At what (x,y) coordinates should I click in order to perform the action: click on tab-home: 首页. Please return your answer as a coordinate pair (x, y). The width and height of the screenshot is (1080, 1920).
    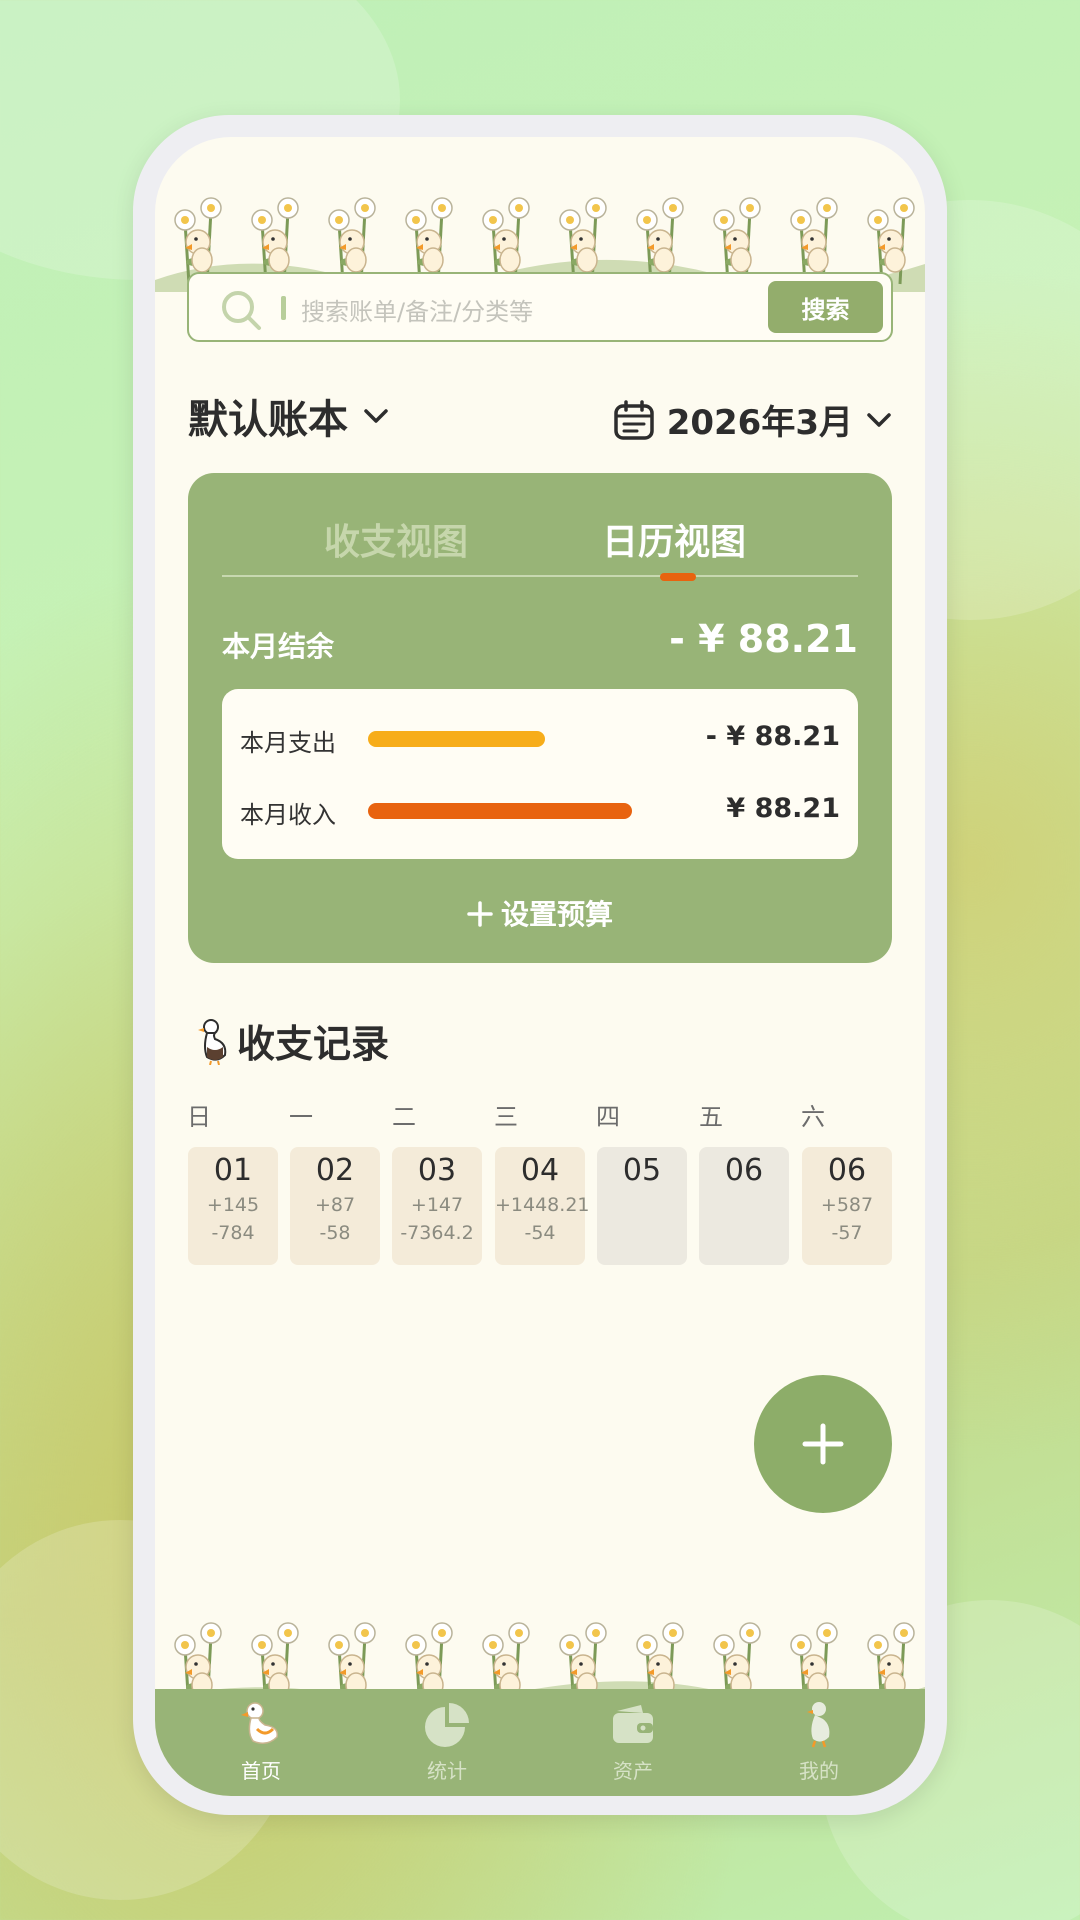
    Looking at the image, I should click on (261, 1741).